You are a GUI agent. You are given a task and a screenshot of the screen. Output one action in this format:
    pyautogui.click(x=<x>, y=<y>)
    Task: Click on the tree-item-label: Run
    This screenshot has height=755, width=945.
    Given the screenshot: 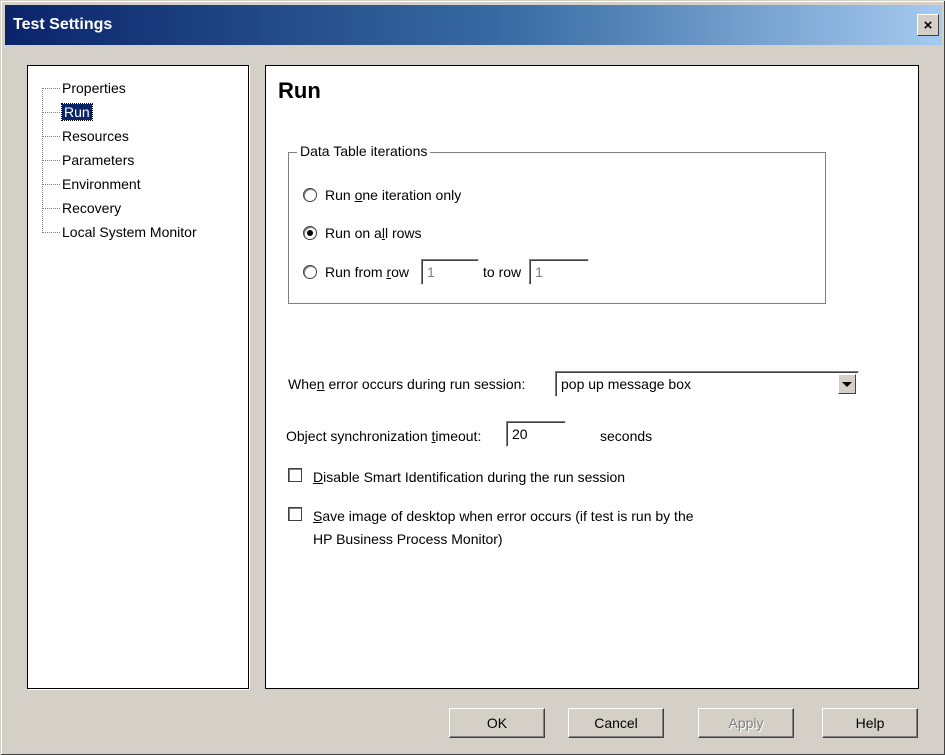 What is the action you would take?
    pyautogui.click(x=77, y=112)
    